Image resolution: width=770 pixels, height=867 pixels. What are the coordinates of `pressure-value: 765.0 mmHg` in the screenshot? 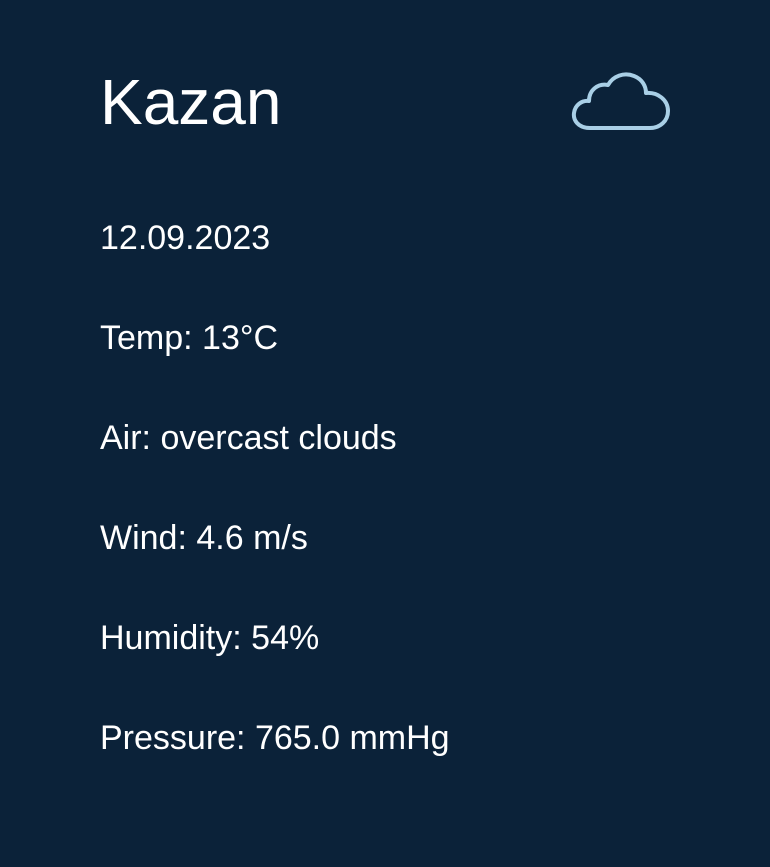 It's located at (352, 738).